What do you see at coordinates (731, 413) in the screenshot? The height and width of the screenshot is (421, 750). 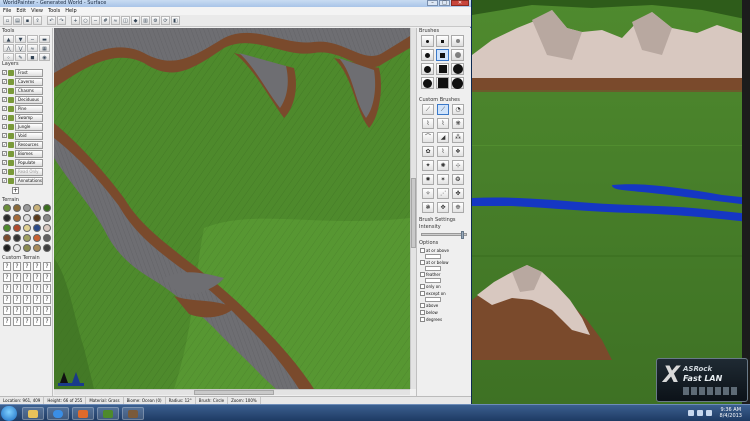 I see `taskbar-clock: 9:36 AM 8/4/2013` at bounding box center [731, 413].